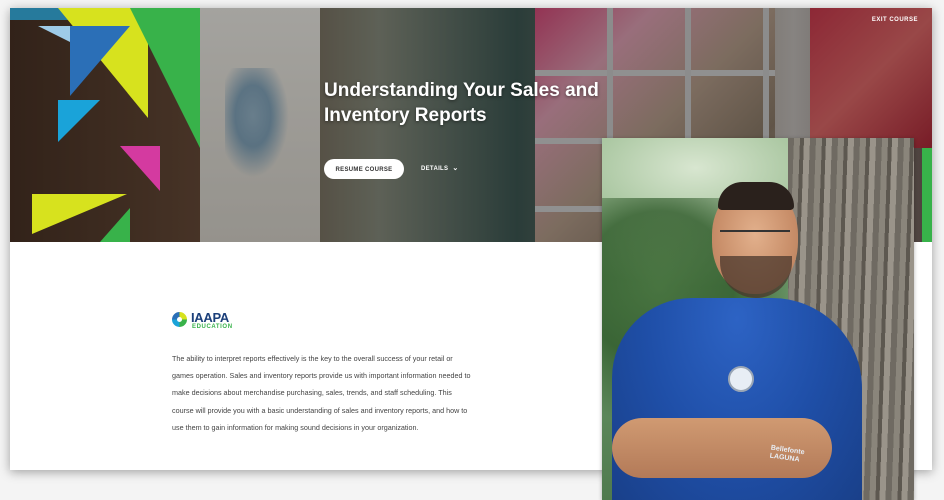 The image size is (944, 500). I want to click on details-label: DETAILS, so click(435, 169).